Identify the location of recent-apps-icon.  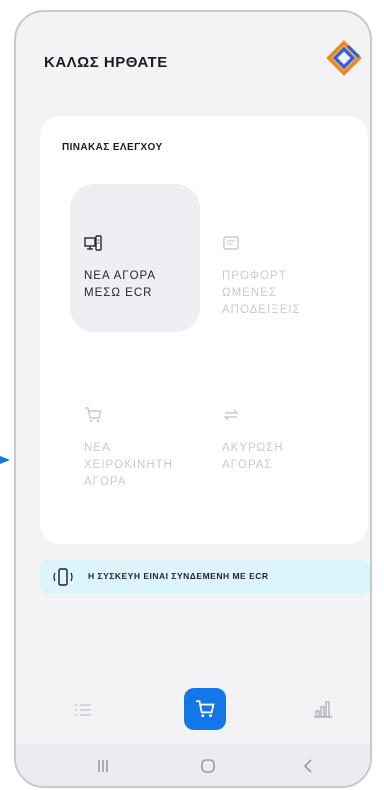
(103, 766).